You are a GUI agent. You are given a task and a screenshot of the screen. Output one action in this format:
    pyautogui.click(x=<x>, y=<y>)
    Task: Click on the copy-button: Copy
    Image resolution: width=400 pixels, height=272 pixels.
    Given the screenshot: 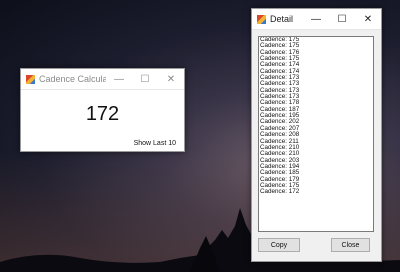 What is the action you would take?
    pyautogui.click(x=279, y=245)
    